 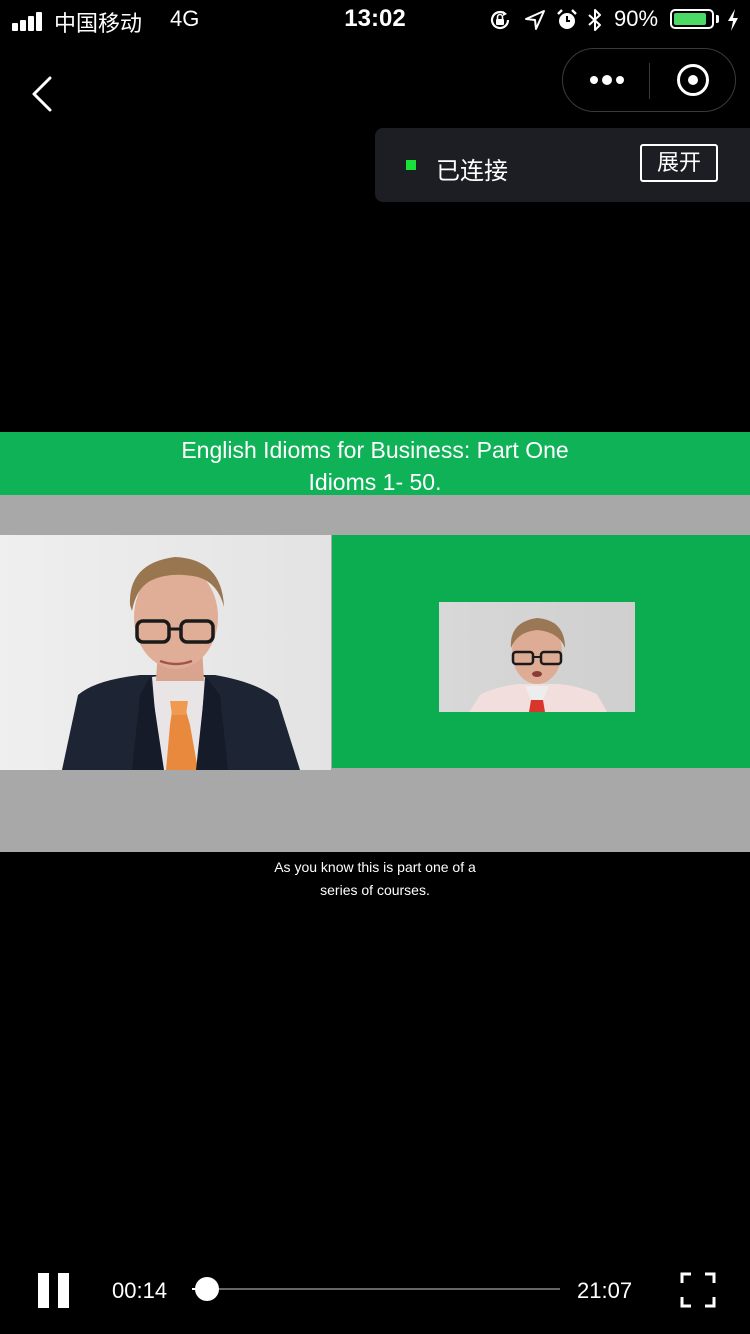 I want to click on connection-status-dot, so click(x=411, y=165).